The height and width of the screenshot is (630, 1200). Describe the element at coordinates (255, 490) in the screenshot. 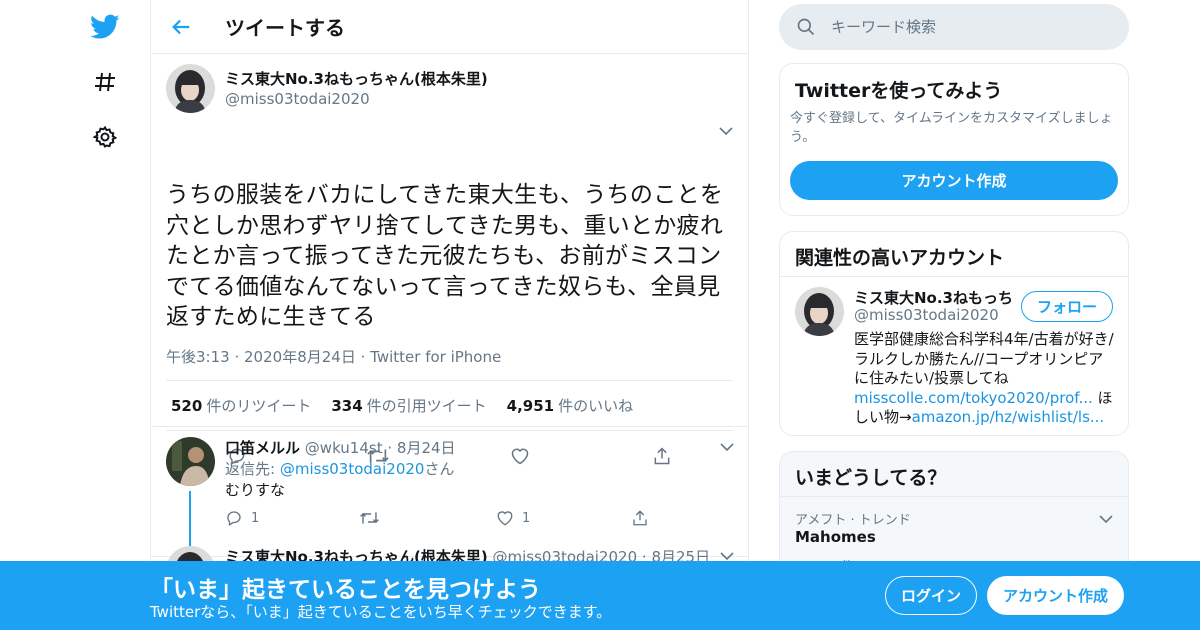

I see `reply-text: むりすな` at that location.